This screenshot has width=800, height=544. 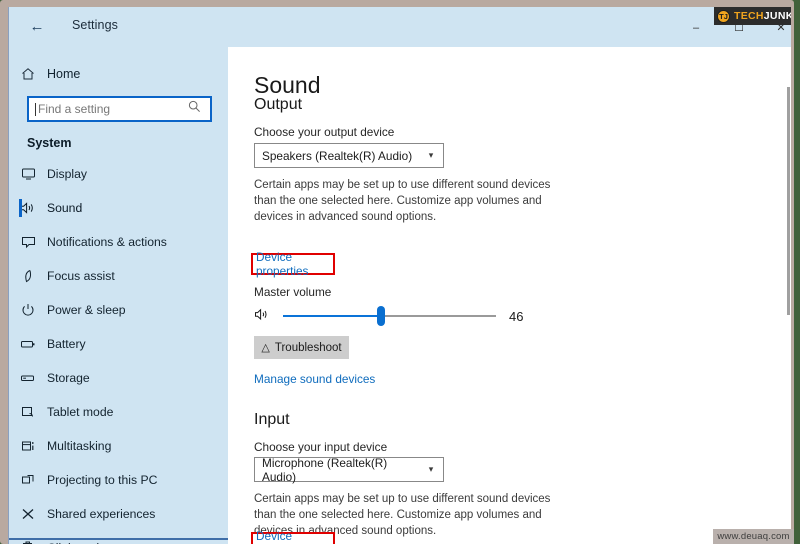 I want to click on sidebar-item-notifications: Notifications & actions, so click(x=118, y=242).